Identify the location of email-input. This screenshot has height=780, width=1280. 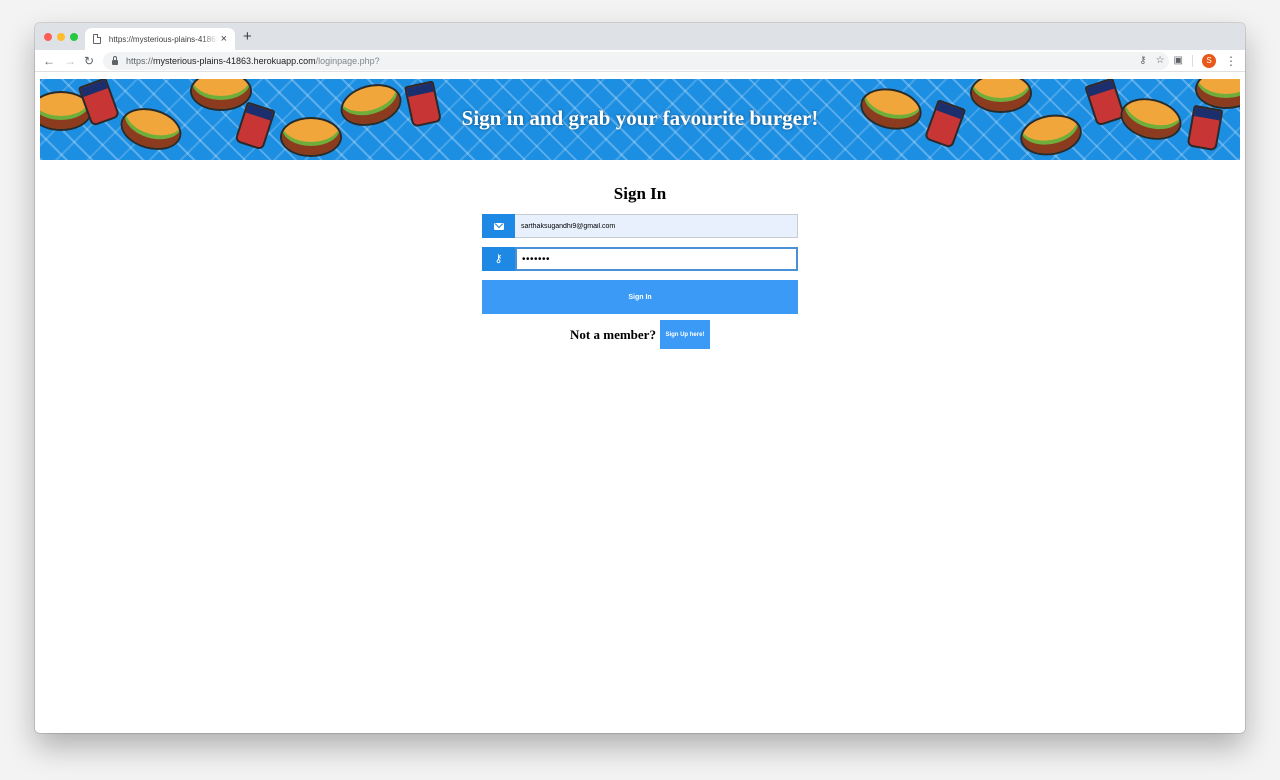
(656, 226).